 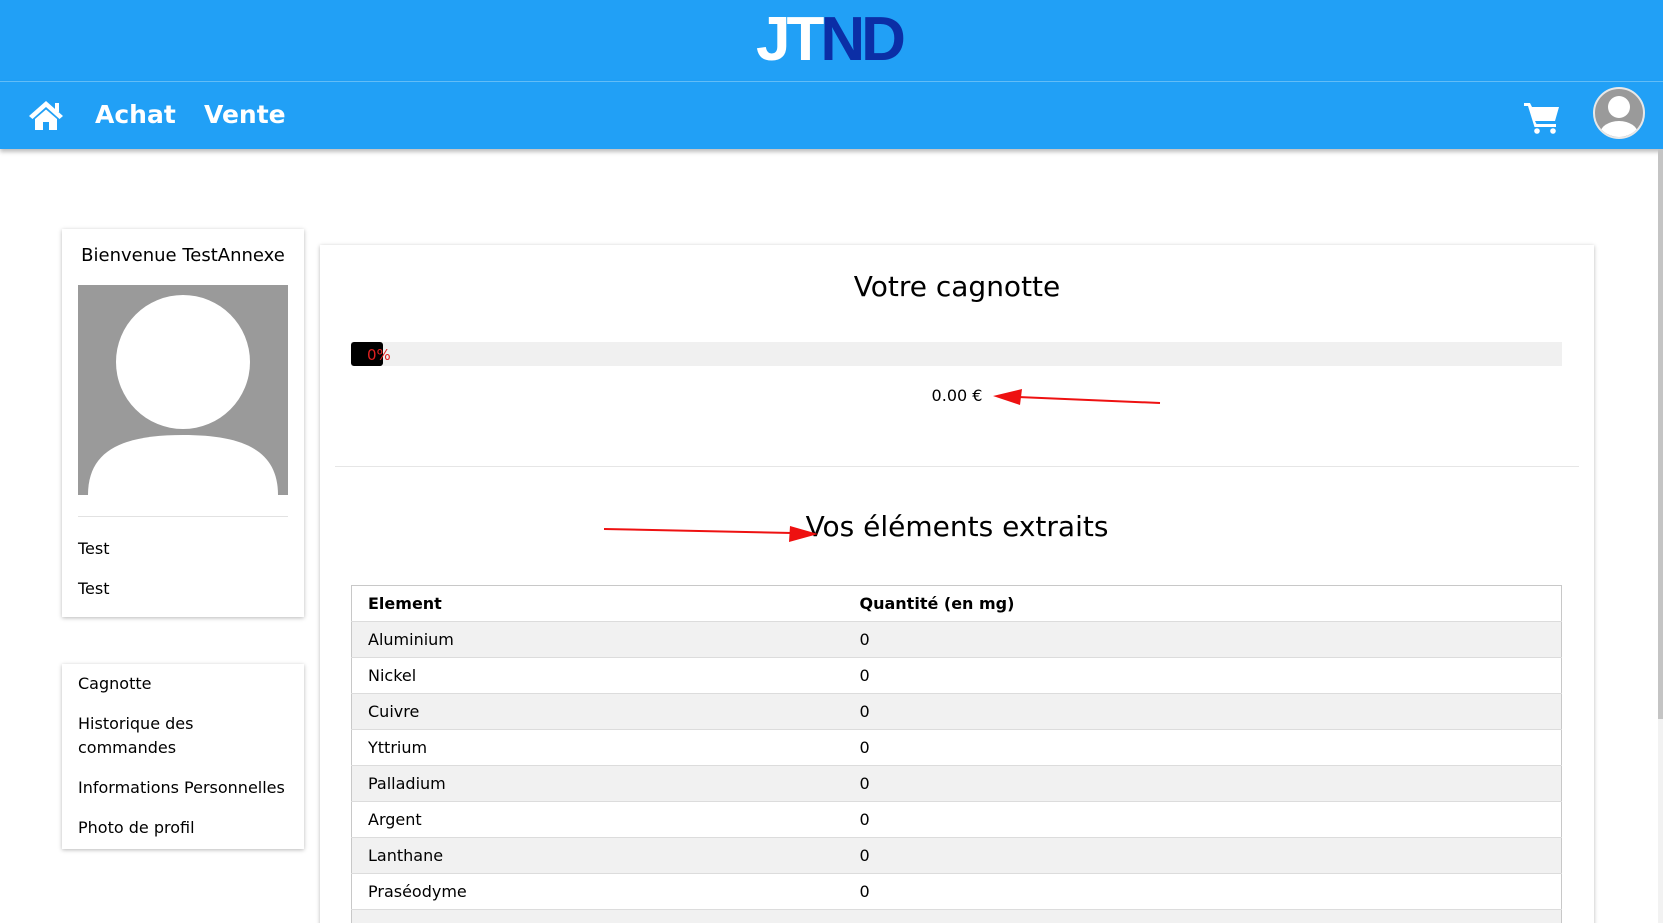 What do you see at coordinates (597, 675) in the screenshot?
I see `element-name: Nickel` at bounding box center [597, 675].